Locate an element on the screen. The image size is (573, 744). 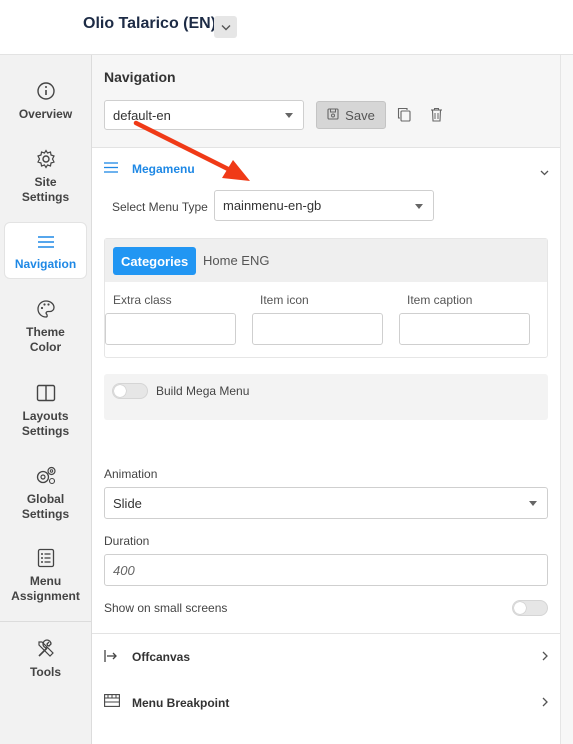
sidebar-item-menu-assignment: Menu Assignment is located at coordinates (45, 575).